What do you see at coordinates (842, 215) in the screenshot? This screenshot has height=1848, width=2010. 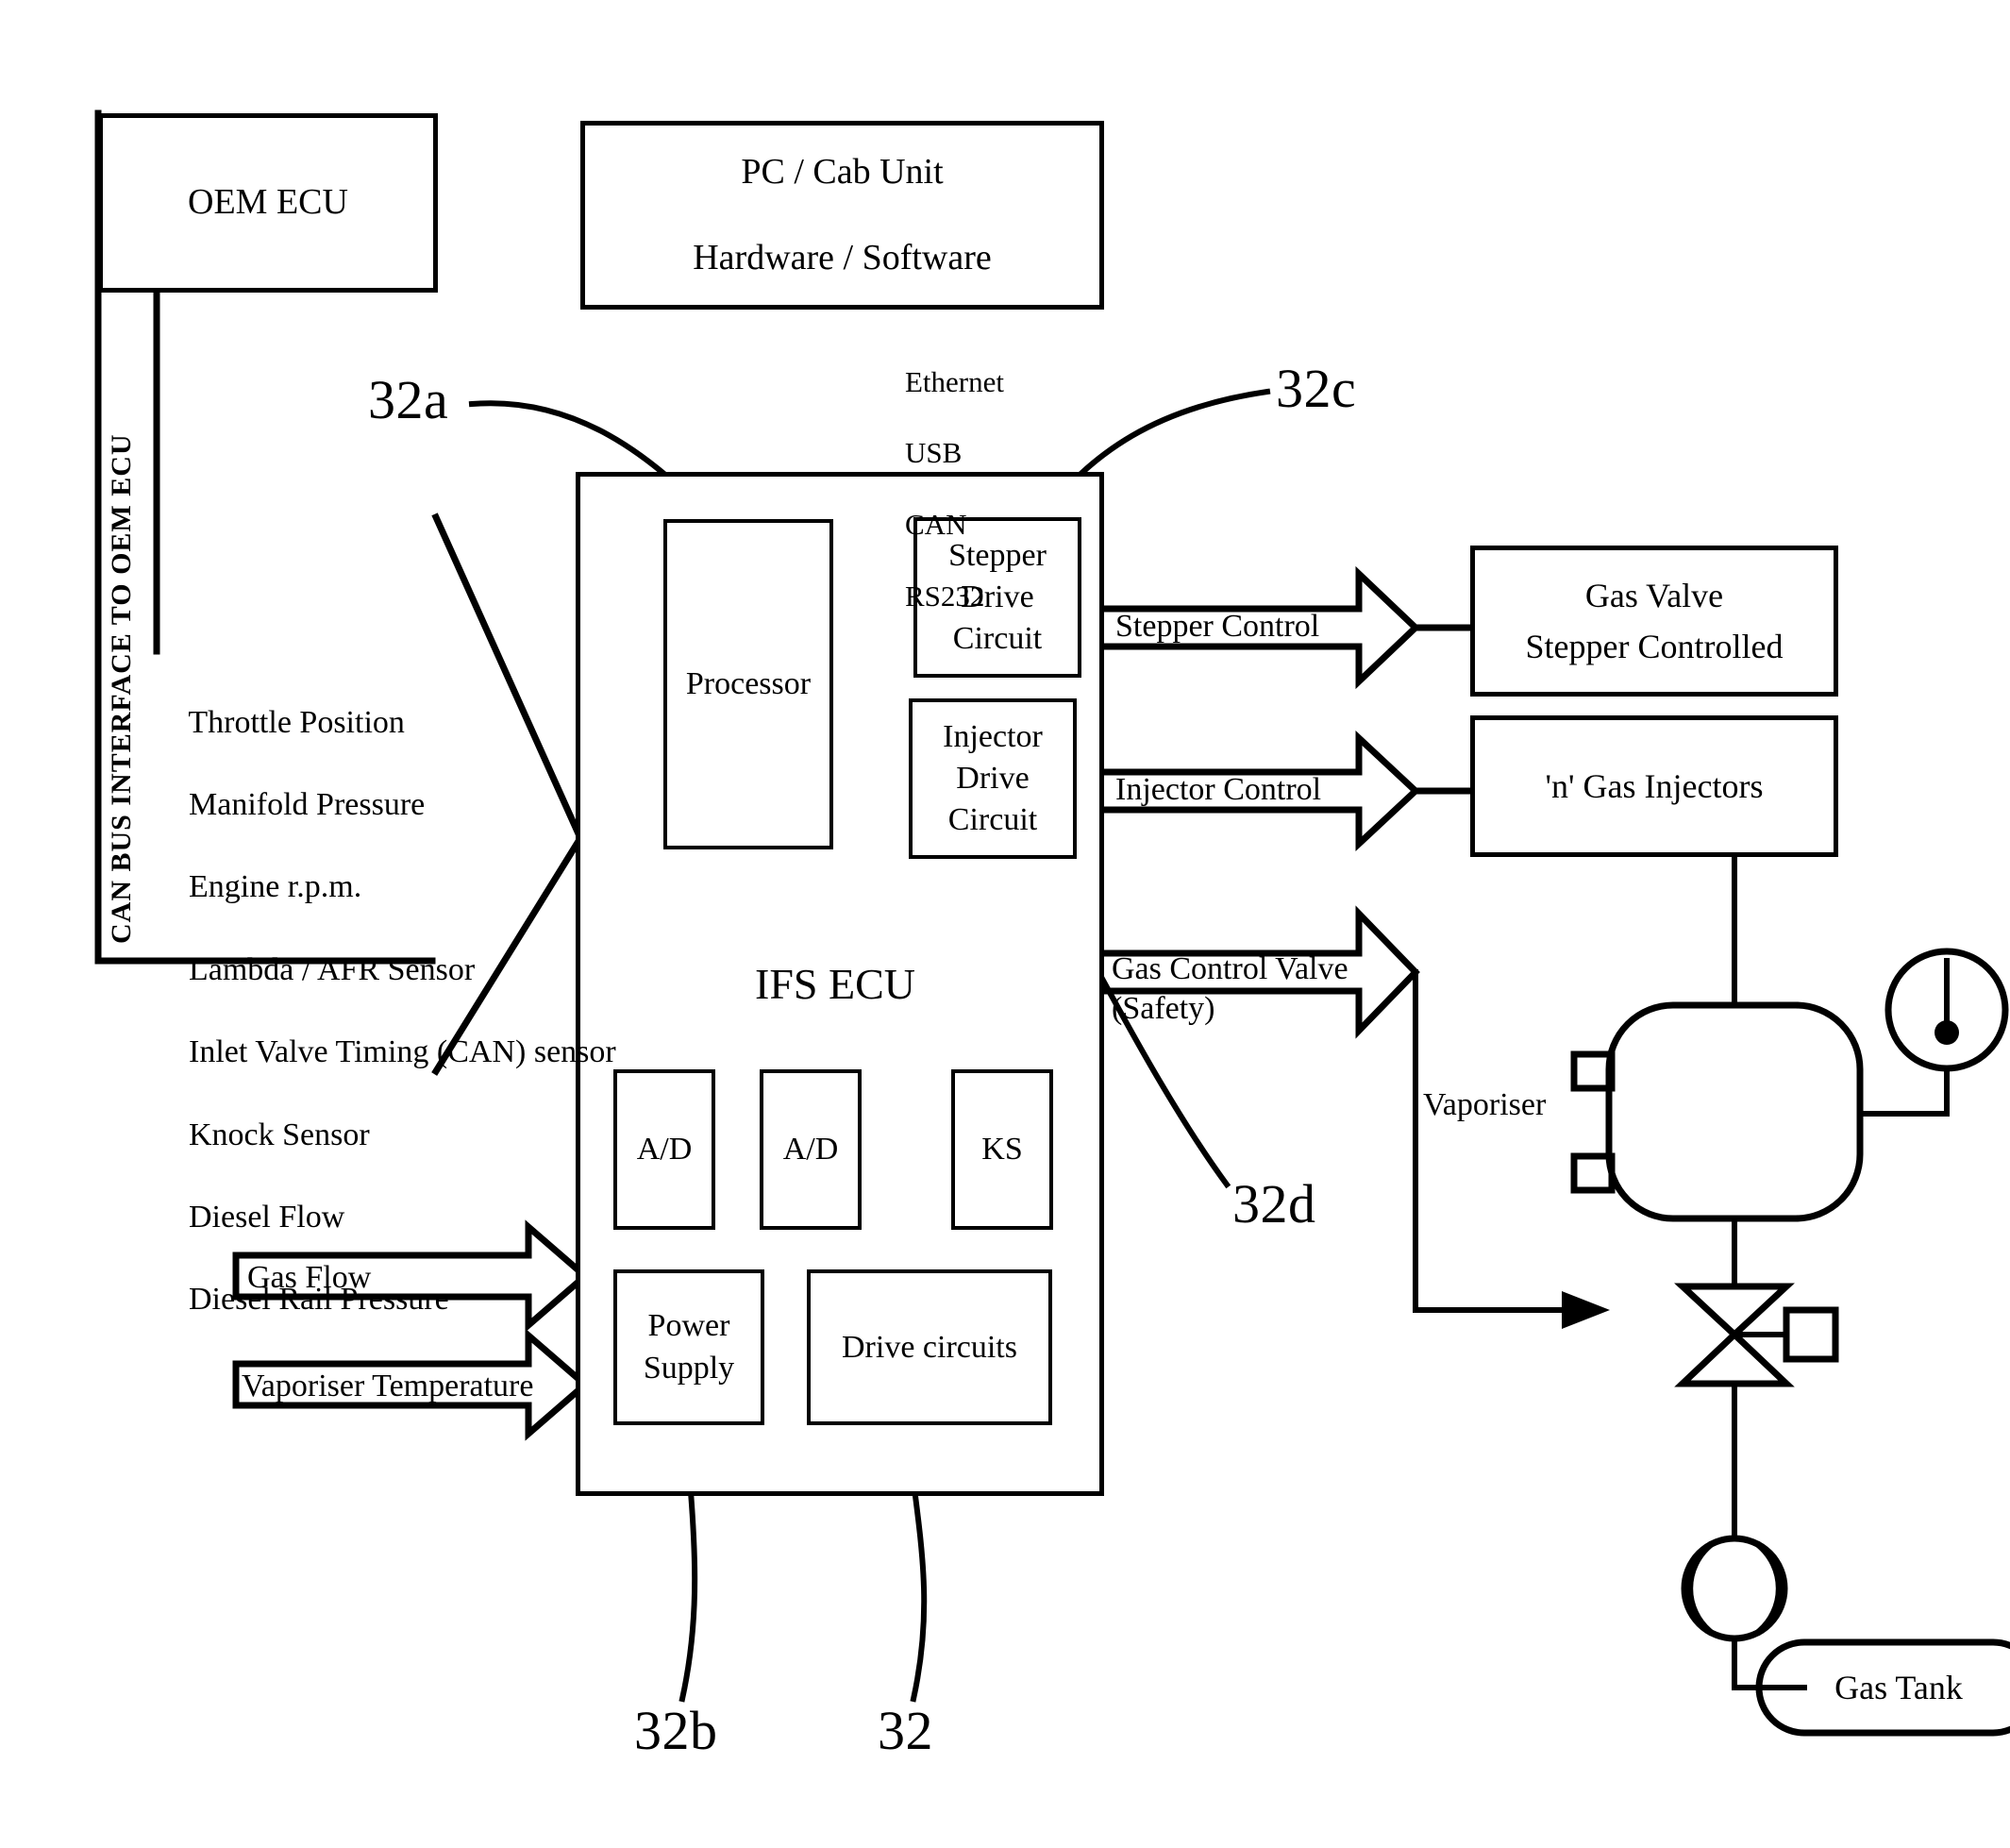 I see `pc-cab-unit-block: PC / Cab Unit Hardware / Software` at bounding box center [842, 215].